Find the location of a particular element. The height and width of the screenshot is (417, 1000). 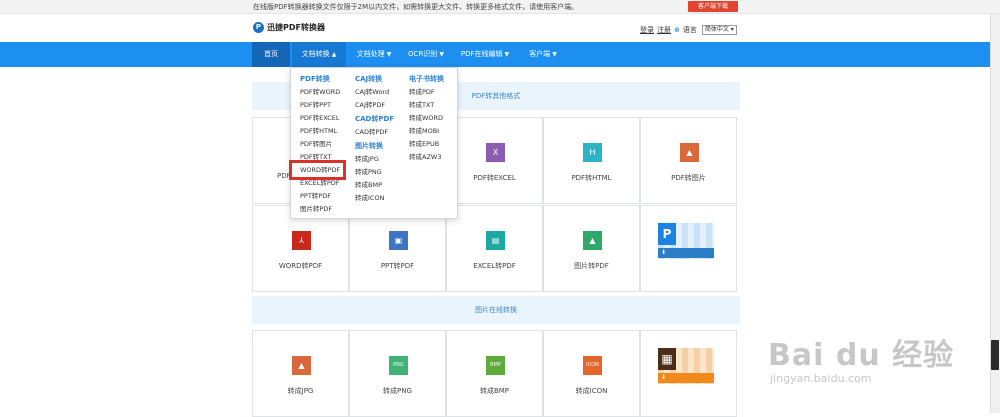

pdf-app-icon: P is located at coordinates (667, 234).